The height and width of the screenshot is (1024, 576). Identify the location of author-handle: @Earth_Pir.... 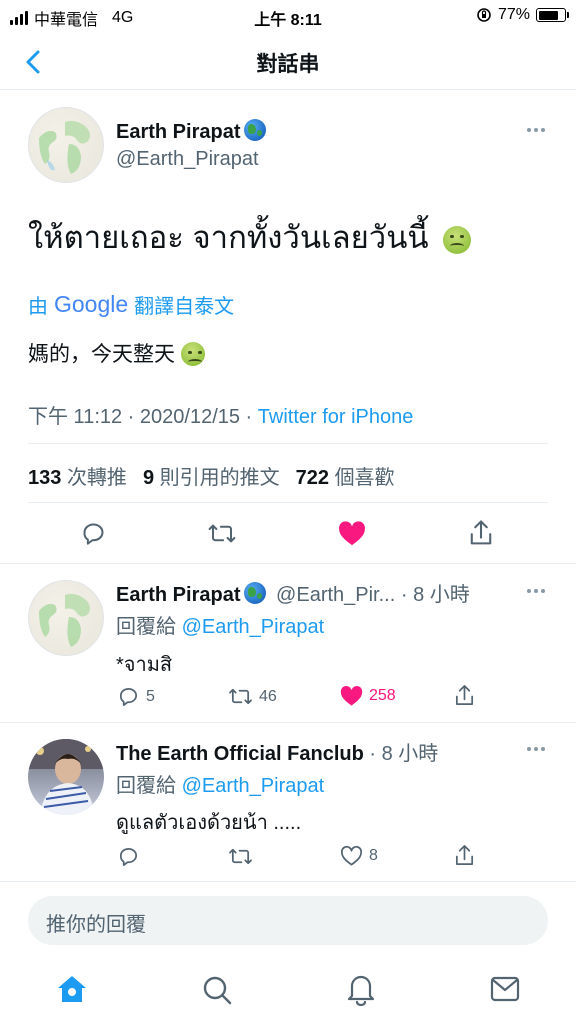
(336, 595).